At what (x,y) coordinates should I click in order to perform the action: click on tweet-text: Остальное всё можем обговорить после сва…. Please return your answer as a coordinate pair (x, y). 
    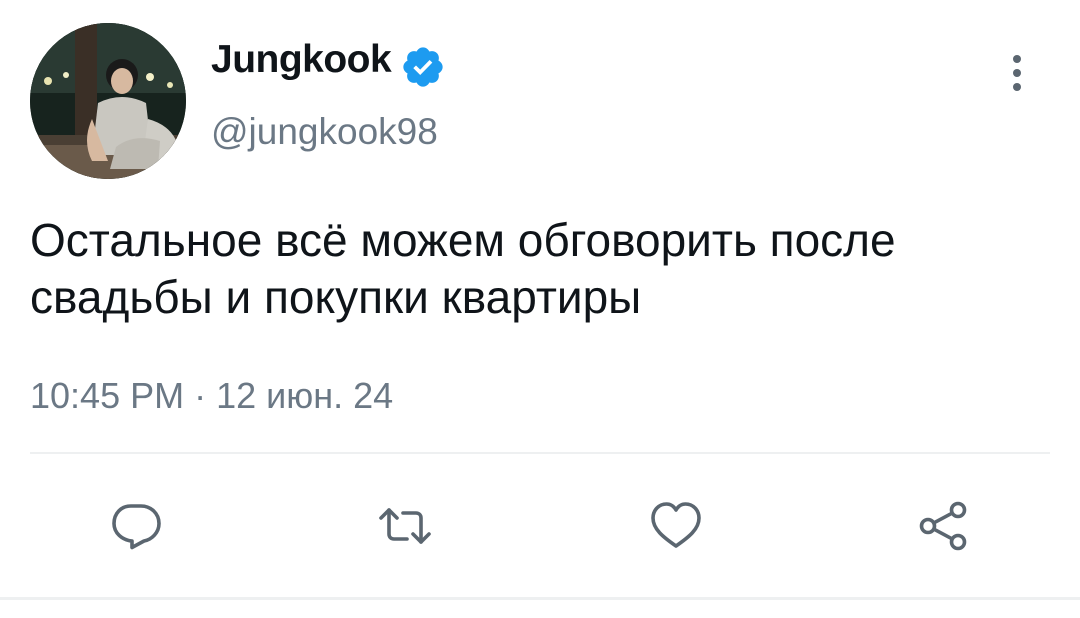
    Looking at the image, I should click on (463, 268).